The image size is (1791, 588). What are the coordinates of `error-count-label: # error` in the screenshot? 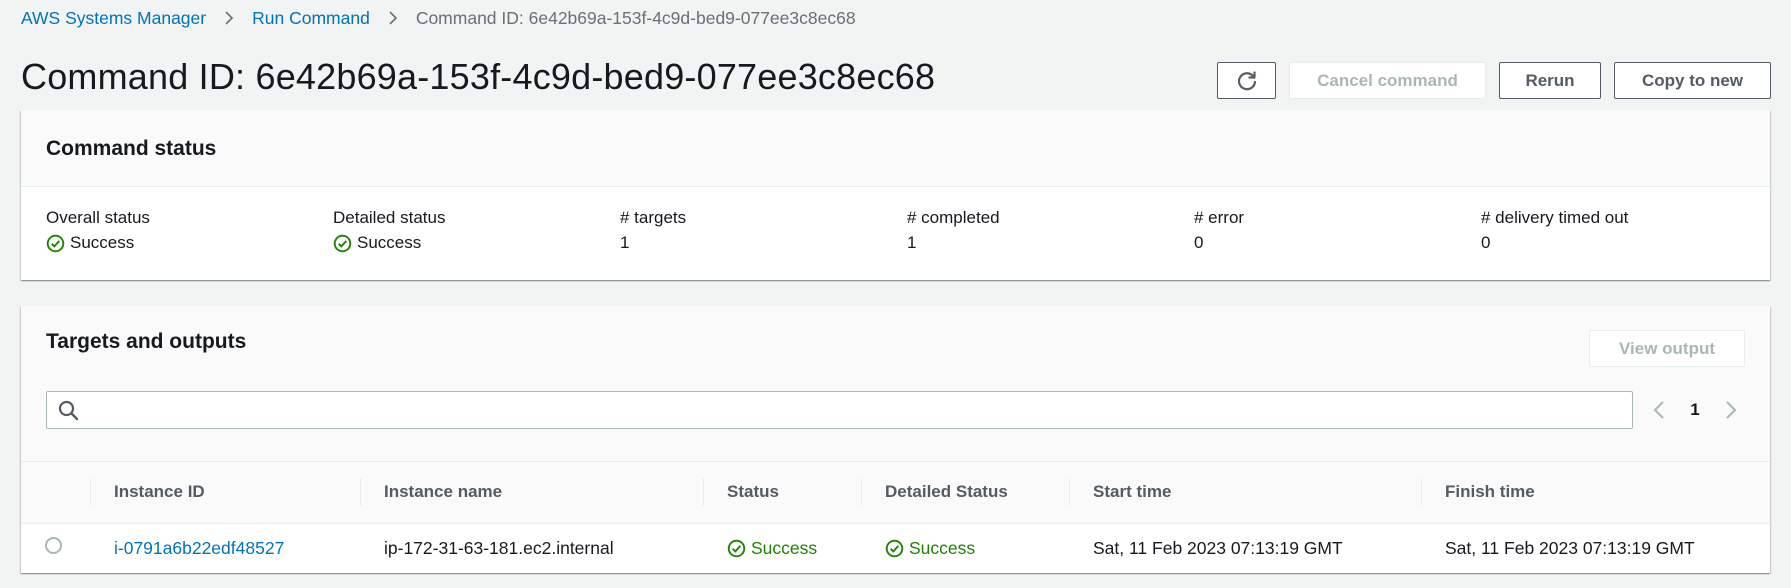 It's located at (1219, 217).